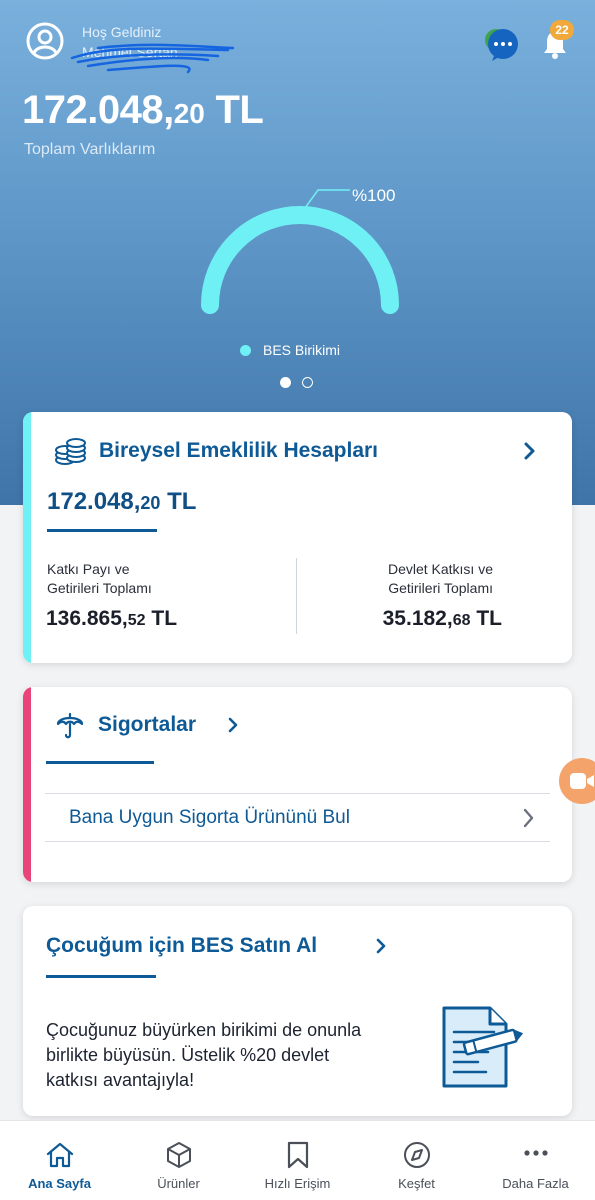 The width and height of the screenshot is (595, 1200). Describe the element at coordinates (416, 1155) in the screenshot. I see `compass-icon` at that location.